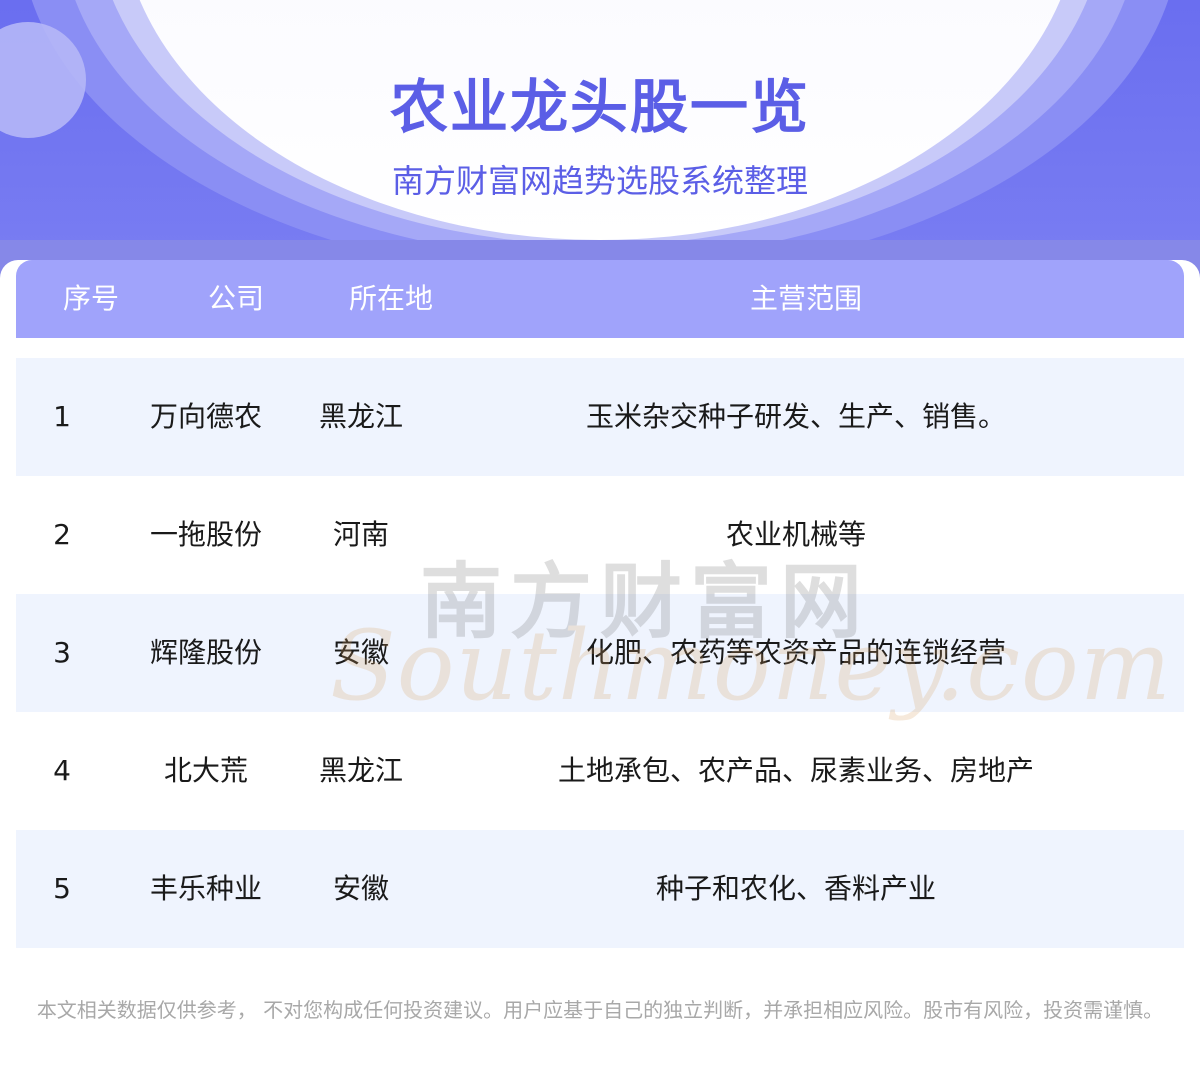 The width and height of the screenshot is (1200, 1082). I want to click on cell-company: 北大荒, so click(205, 770).